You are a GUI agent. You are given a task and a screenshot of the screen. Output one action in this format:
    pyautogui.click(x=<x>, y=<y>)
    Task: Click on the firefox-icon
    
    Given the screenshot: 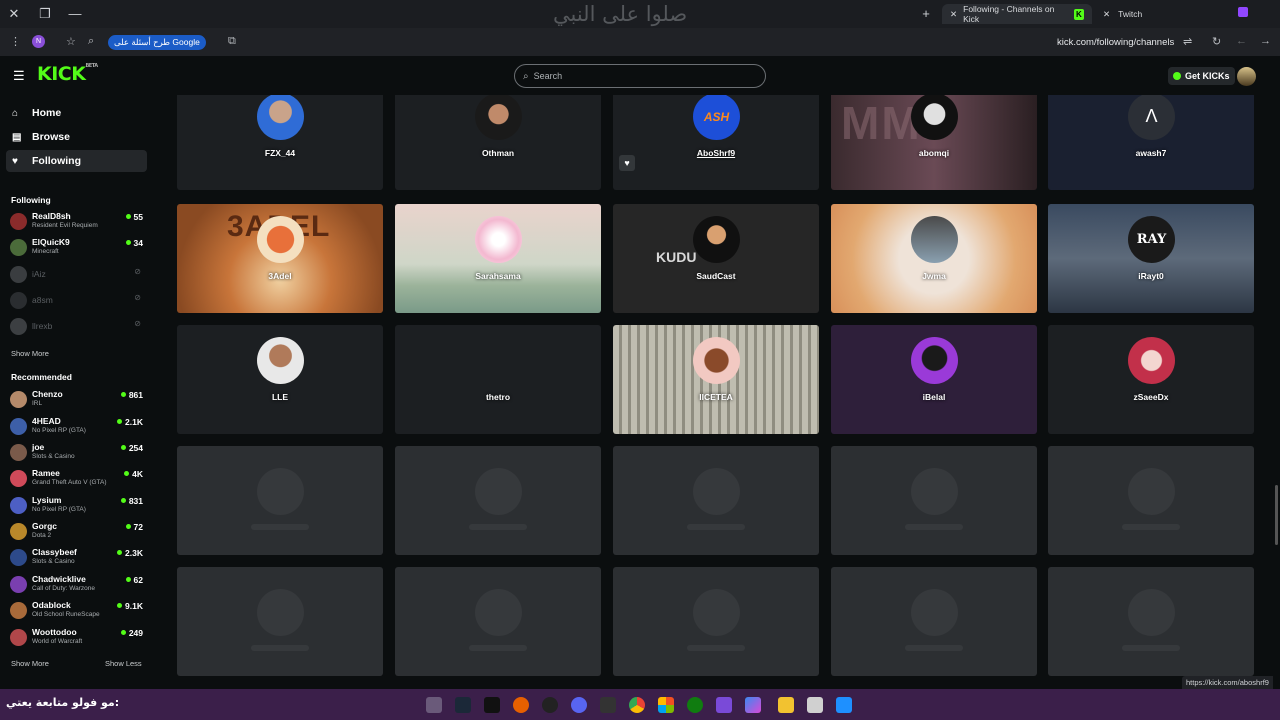 What is the action you would take?
    pyautogui.click(x=521, y=705)
    